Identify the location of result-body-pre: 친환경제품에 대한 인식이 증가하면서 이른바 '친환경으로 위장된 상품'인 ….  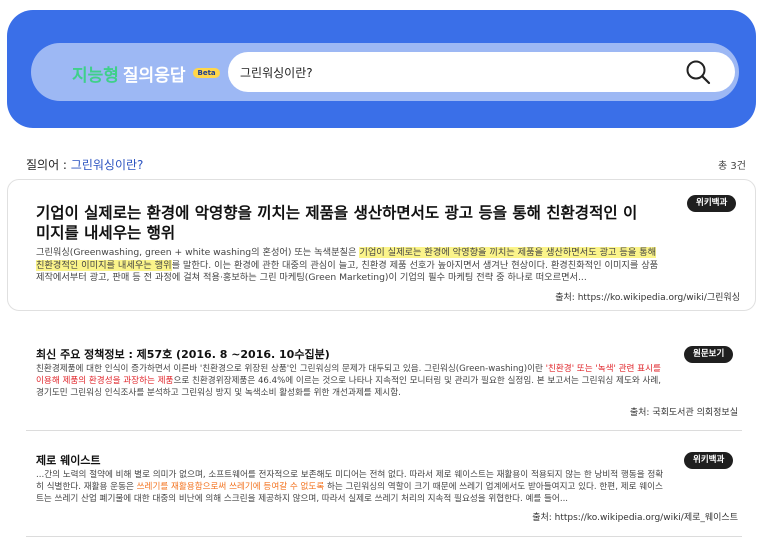
(291, 369).